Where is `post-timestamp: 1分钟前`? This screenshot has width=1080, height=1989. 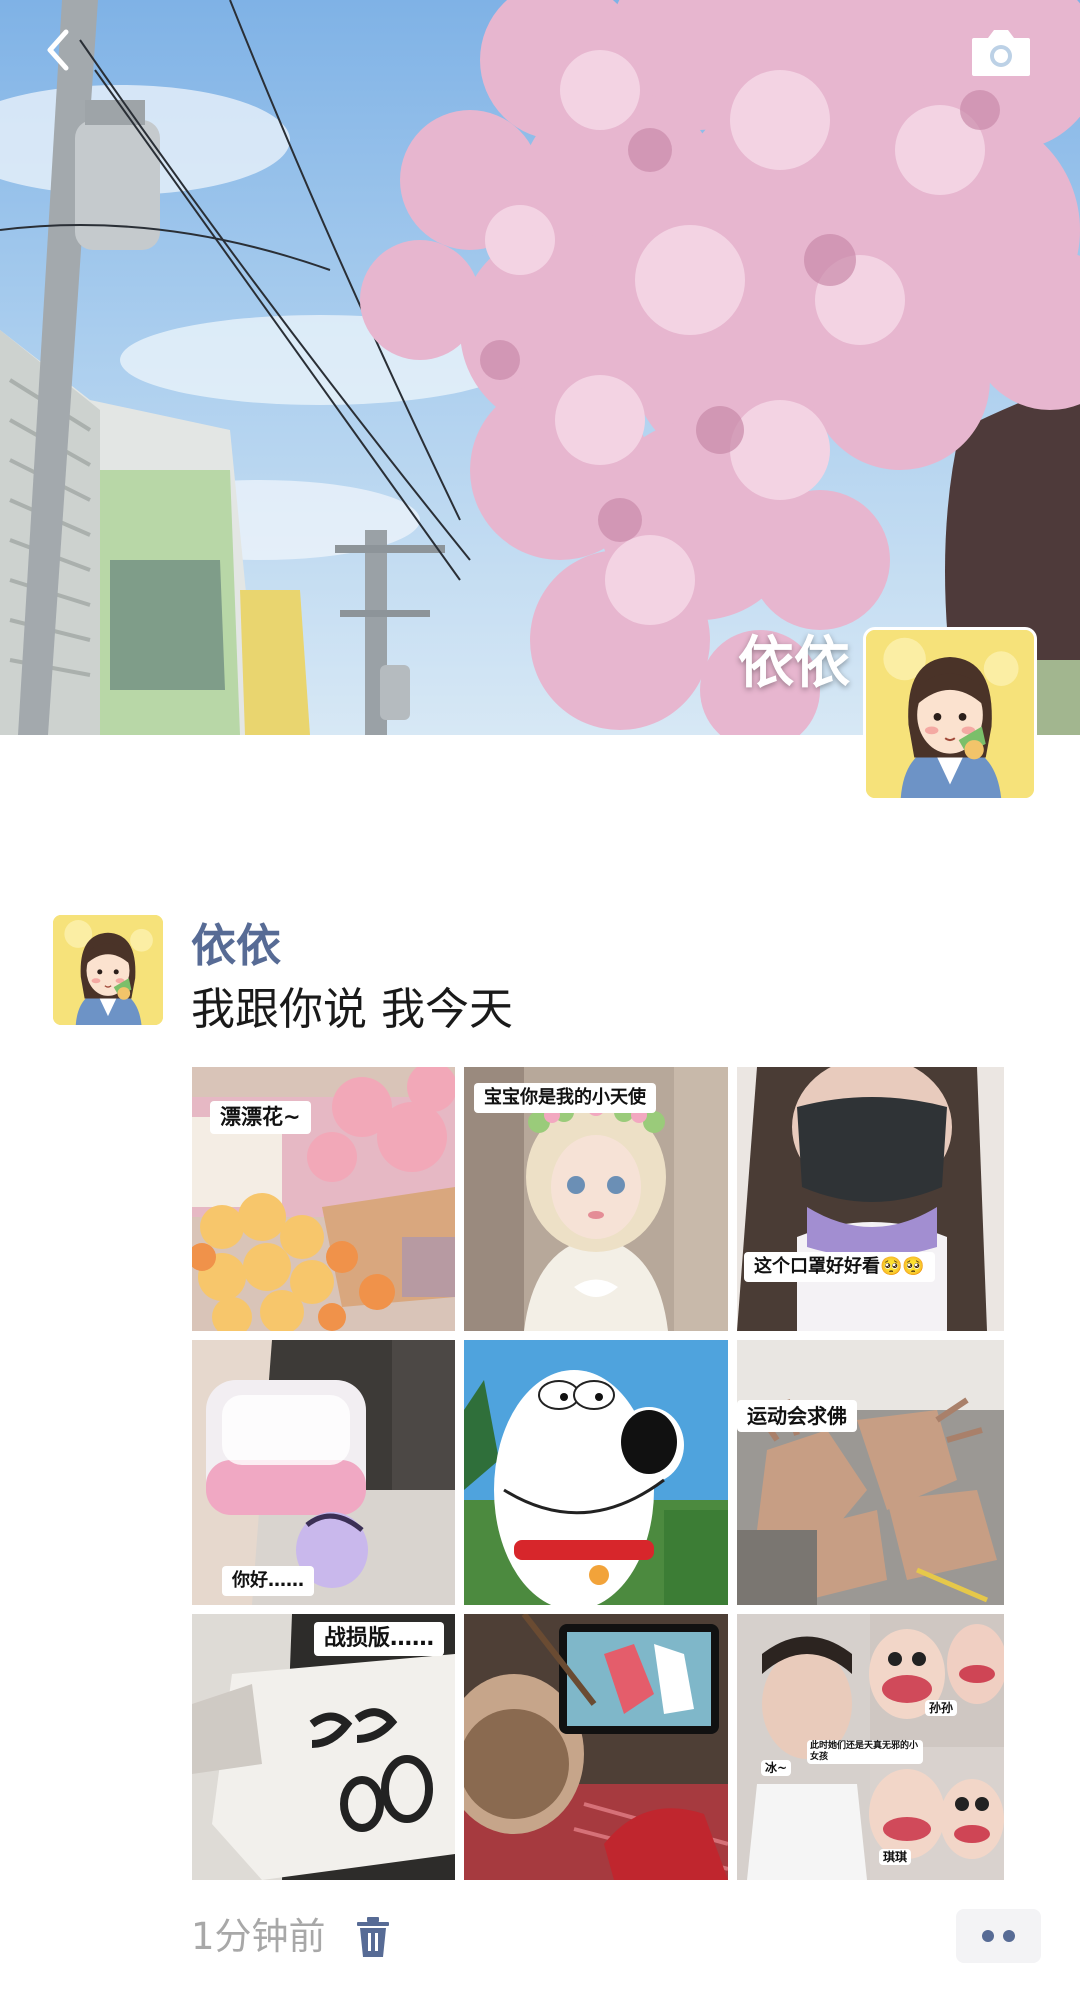
post-timestamp: 1分钟前 is located at coordinates (258, 1936).